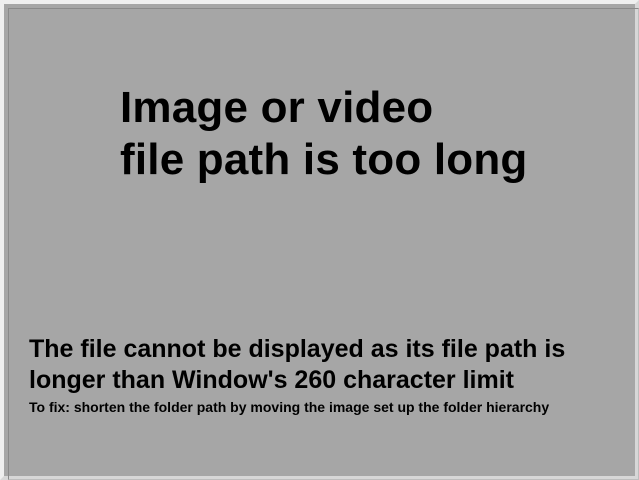 This screenshot has width=639, height=480. Describe the element at coordinates (324, 159) in the screenshot. I see `error-title-line-2: file path is too long` at that location.